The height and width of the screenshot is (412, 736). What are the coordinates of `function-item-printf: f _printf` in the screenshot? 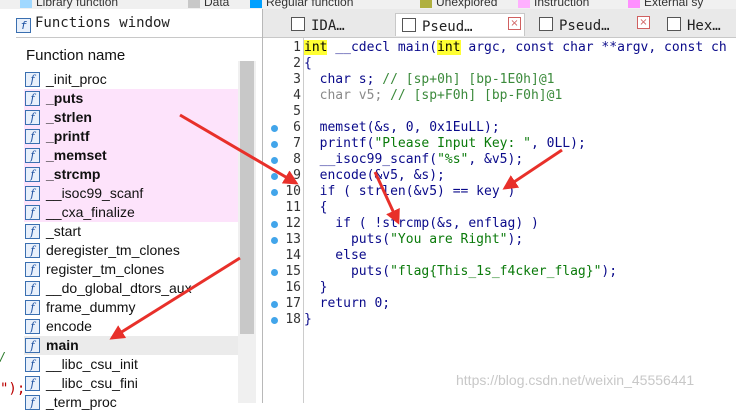 It's located at (131, 136).